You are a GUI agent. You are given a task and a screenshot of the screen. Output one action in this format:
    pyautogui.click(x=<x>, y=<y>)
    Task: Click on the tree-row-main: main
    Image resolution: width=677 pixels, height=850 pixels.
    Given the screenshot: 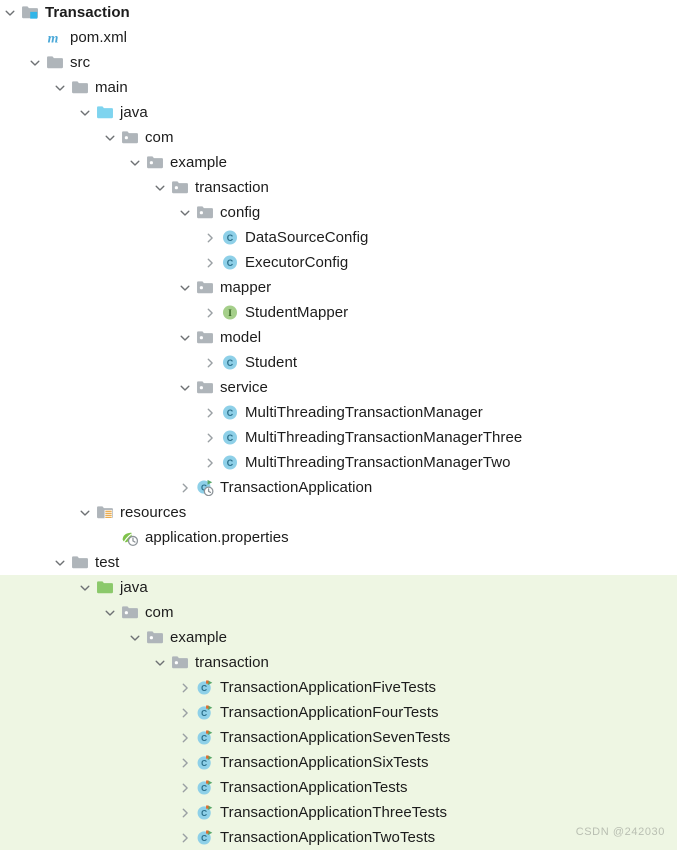 What is the action you would take?
    pyautogui.click(x=338, y=87)
    